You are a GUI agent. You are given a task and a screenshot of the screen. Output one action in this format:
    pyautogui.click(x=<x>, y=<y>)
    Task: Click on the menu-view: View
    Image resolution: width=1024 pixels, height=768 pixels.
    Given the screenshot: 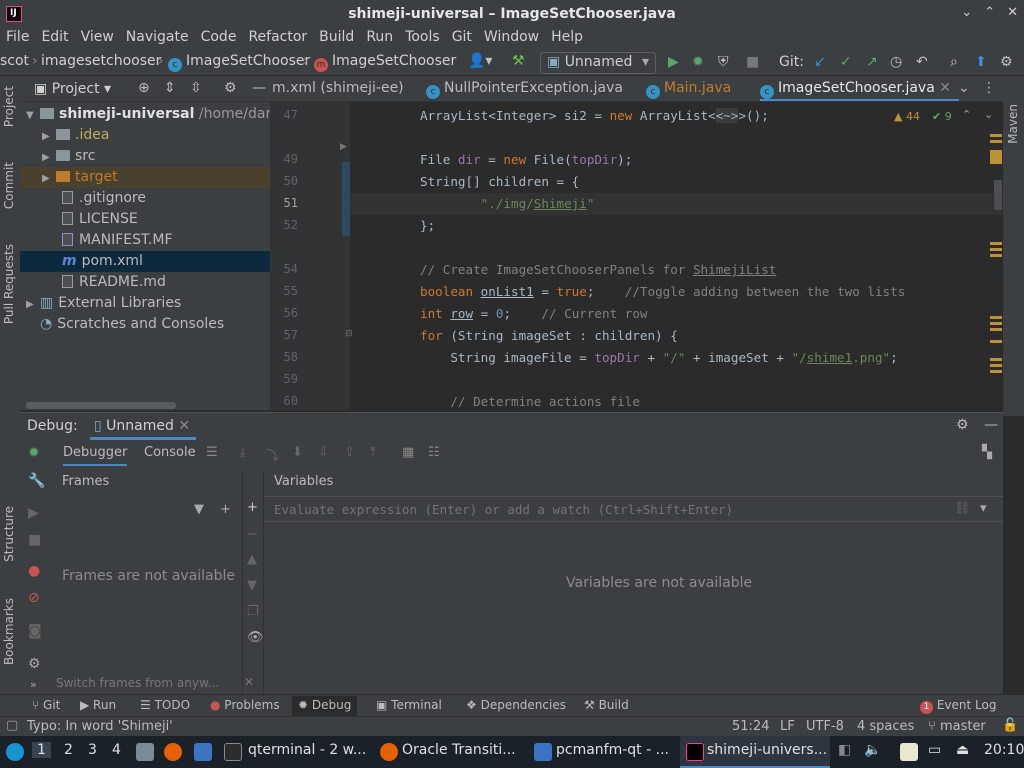 What is the action you would take?
    pyautogui.click(x=97, y=39)
    